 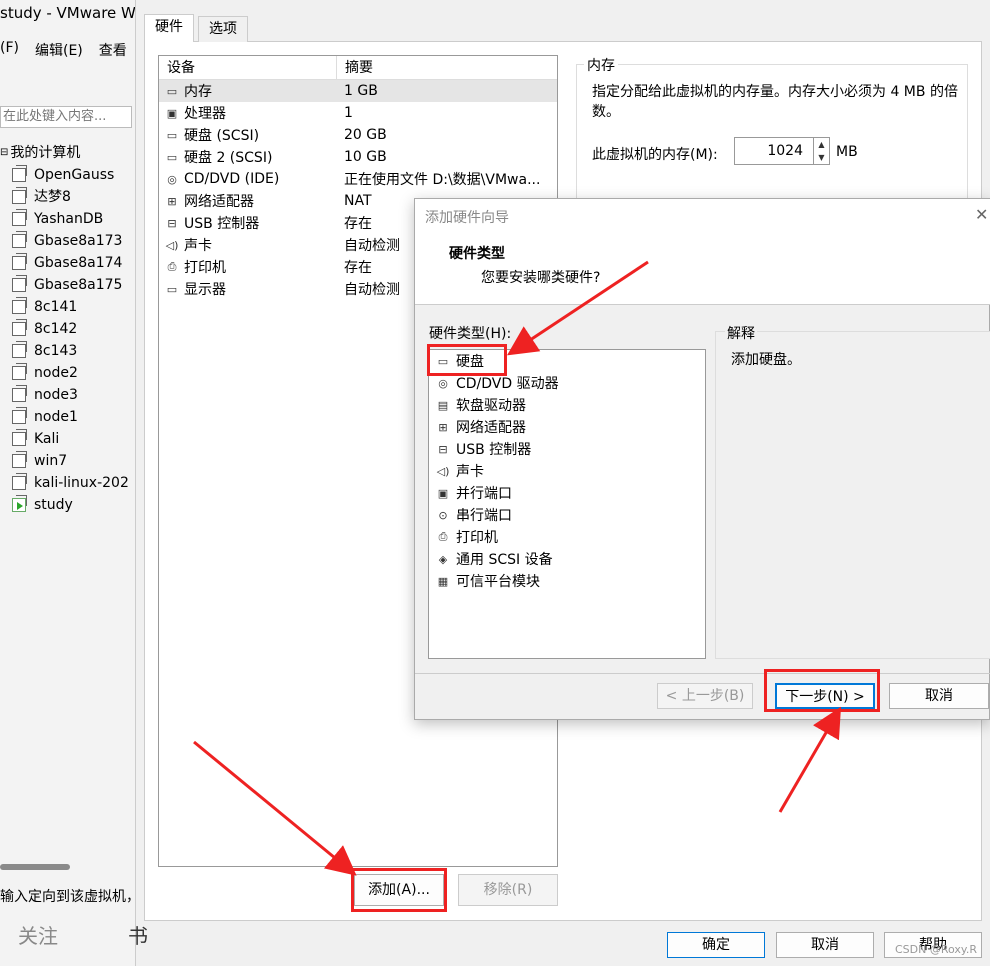 I want to click on close-icon: ✕, so click(x=981, y=214).